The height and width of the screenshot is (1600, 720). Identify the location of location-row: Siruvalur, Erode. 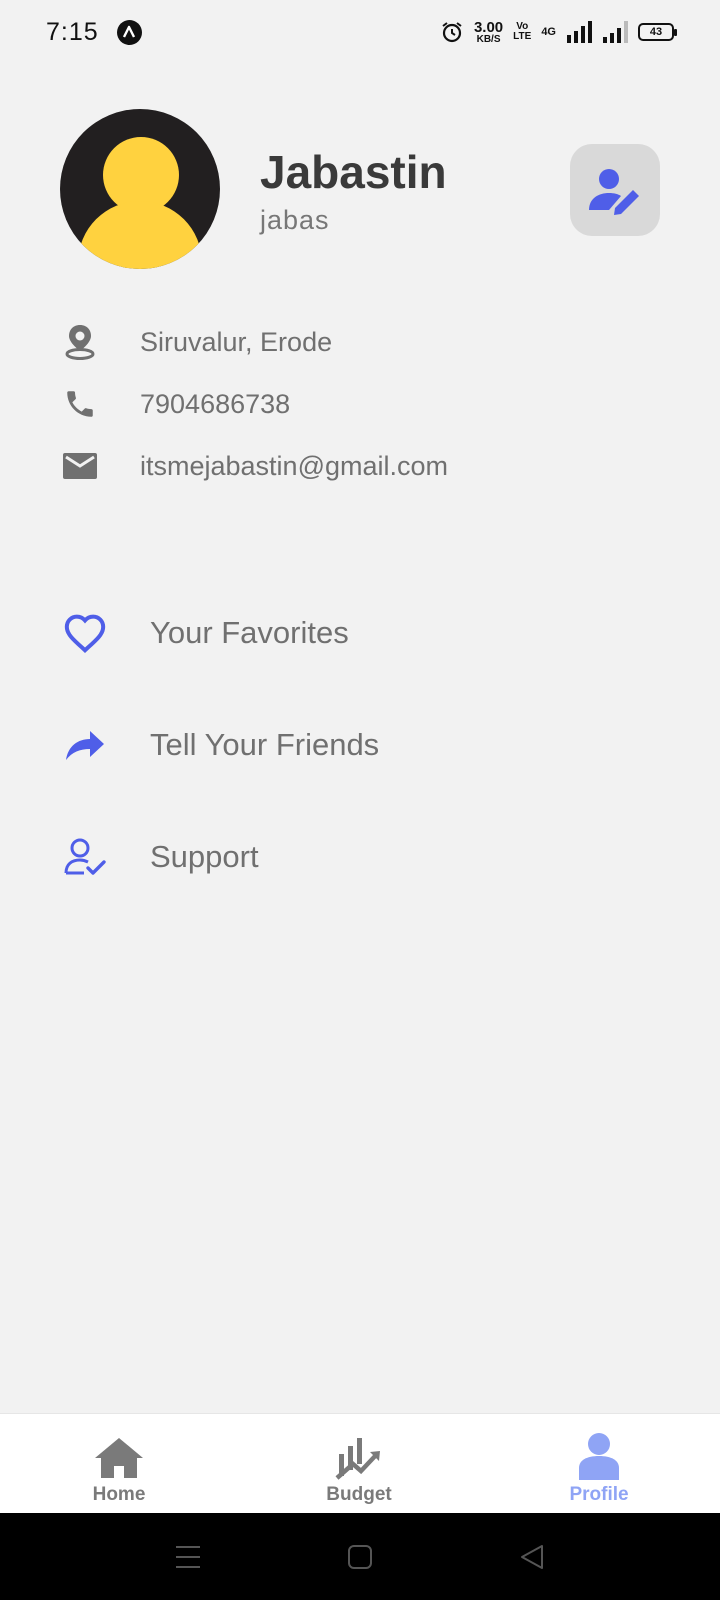
(196, 342).